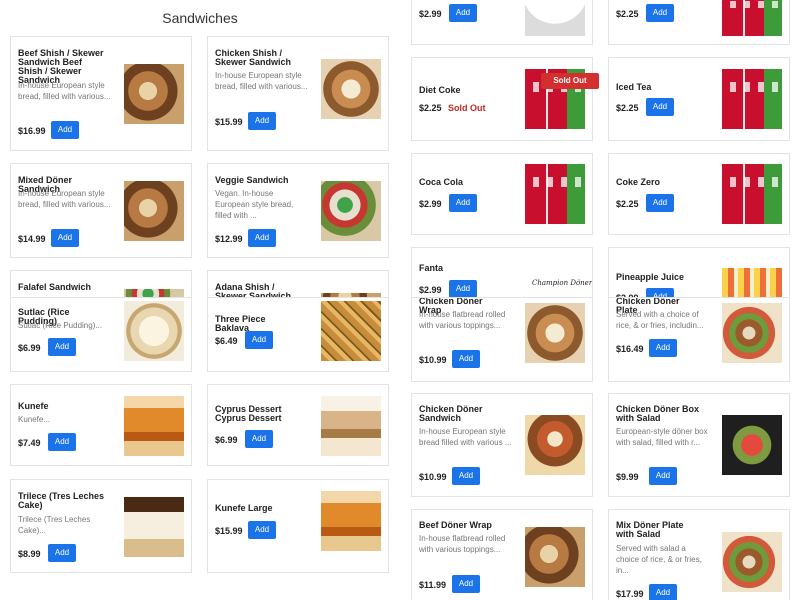 This screenshot has width=800, height=600. What do you see at coordinates (430, 290) in the screenshot?
I see `item-price: $2.99` at bounding box center [430, 290].